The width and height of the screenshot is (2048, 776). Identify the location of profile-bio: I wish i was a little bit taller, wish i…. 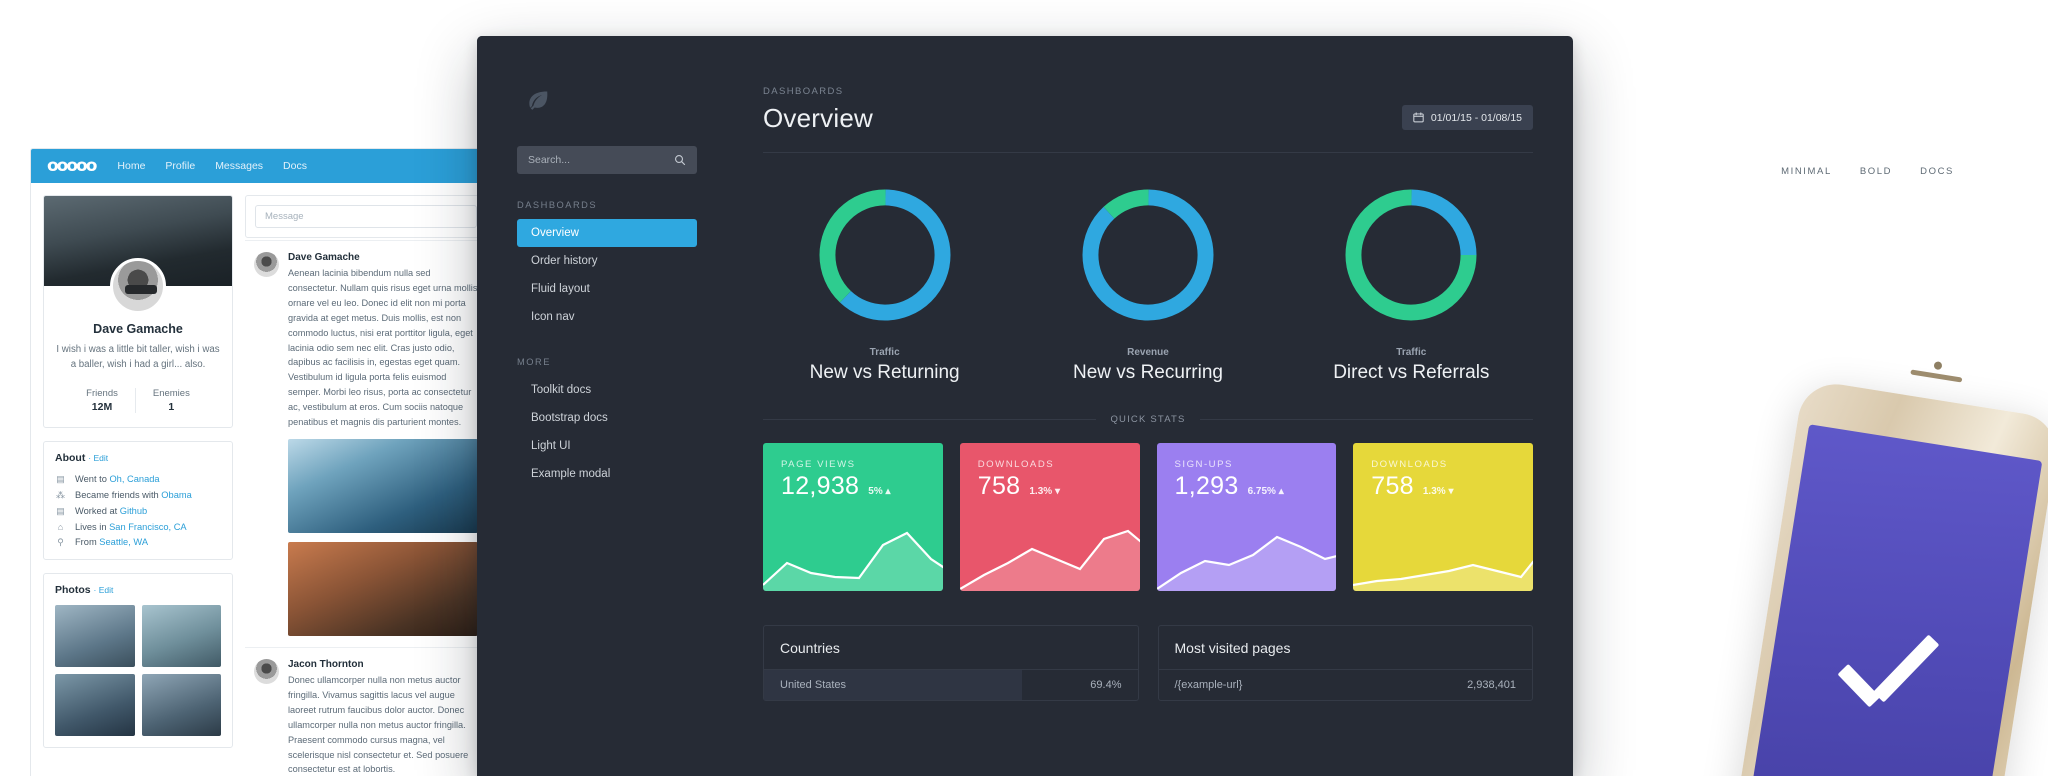
(138, 357).